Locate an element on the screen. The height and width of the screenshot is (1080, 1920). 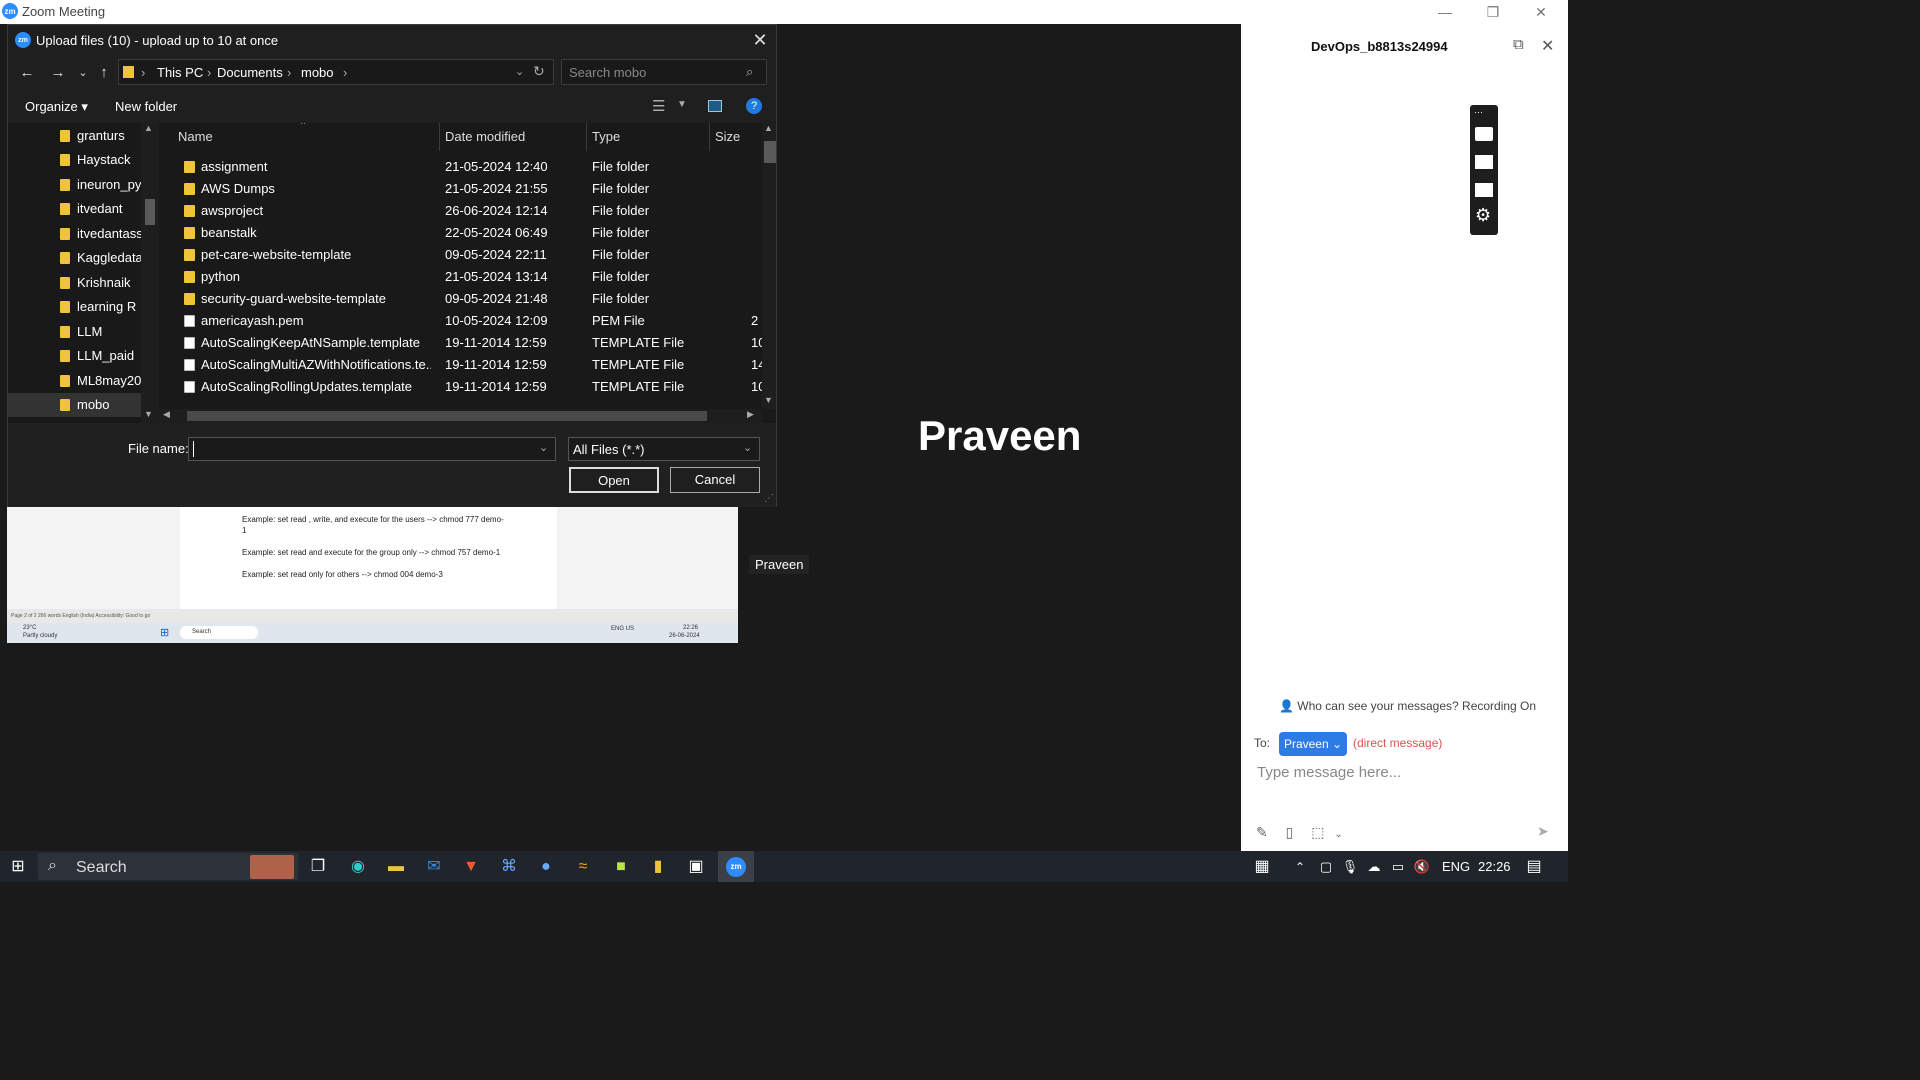
refresh-icon: ↻ is located at coordinates (539, 71).